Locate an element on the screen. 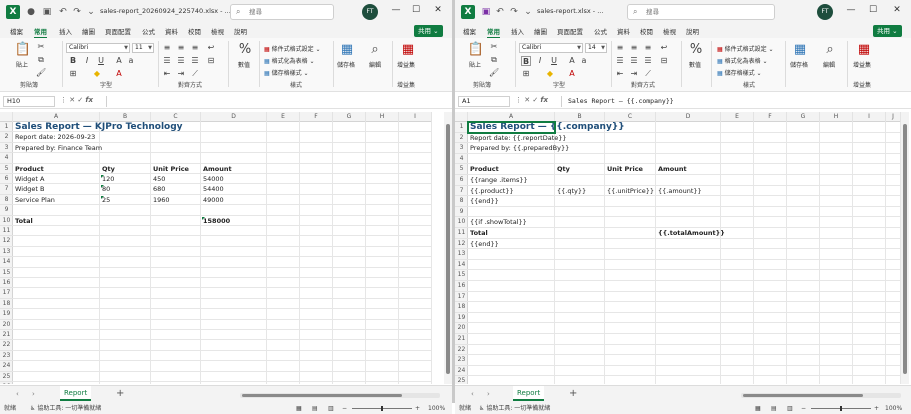 This screenshot has height=414, width=911. share-button: 共用 ⌄ is located at coordinates (428, 31).